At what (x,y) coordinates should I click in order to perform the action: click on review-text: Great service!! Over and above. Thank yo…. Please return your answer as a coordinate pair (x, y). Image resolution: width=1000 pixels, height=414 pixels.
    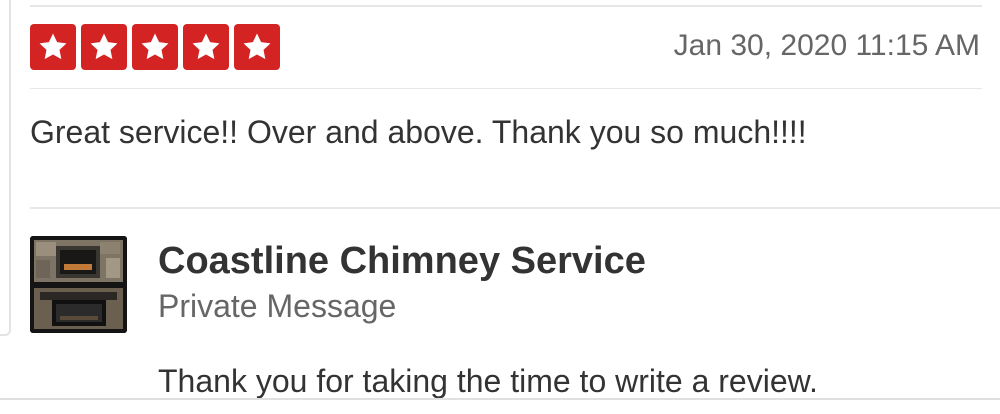
    Looking at the image, I should click on (418, 132).